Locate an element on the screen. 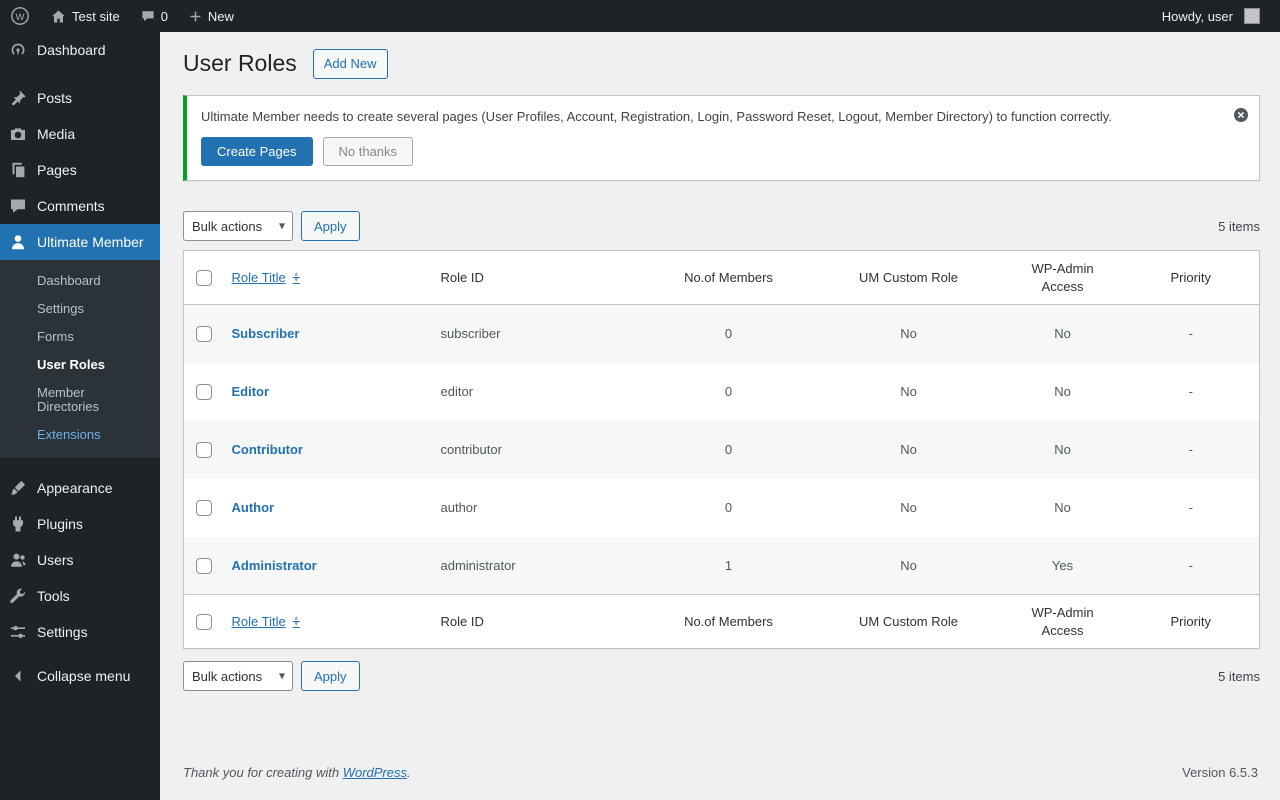  wordpress-logo-menu: W is located at coordinates (20, 16).